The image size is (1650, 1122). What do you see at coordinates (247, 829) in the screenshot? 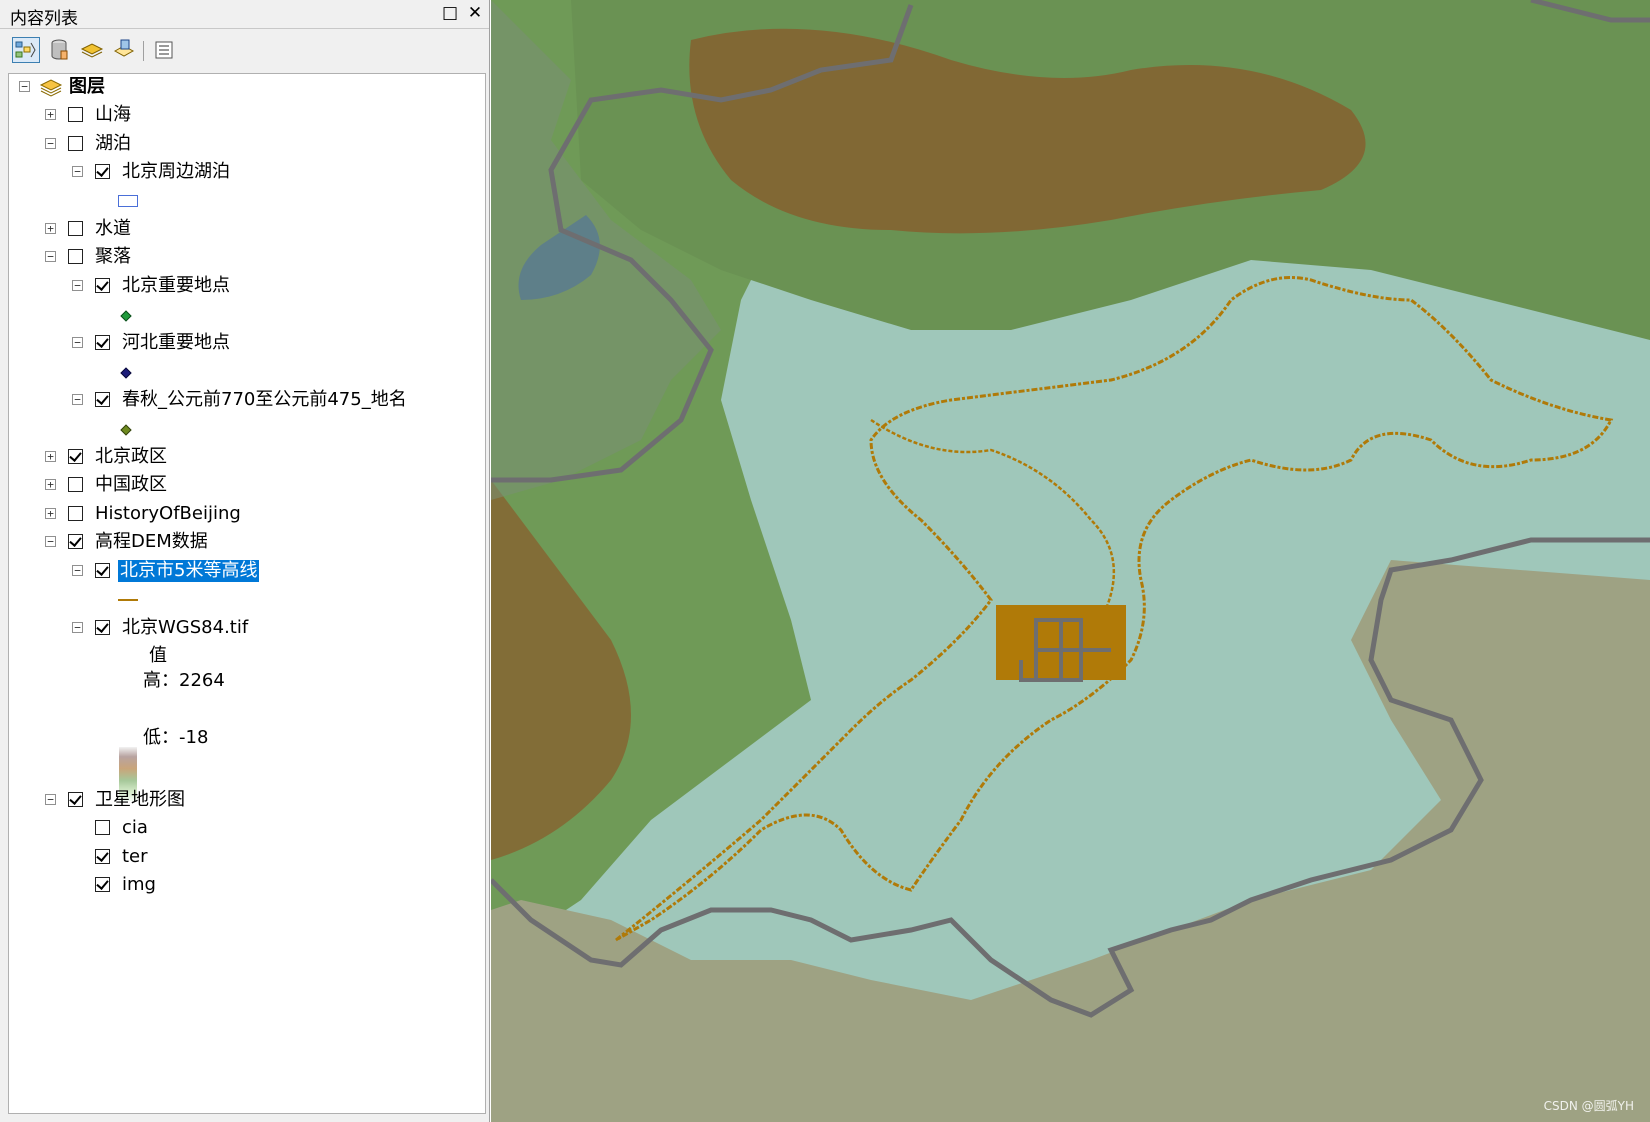
I see `tree-row-cia: cia` at bounding box center [247, 829].